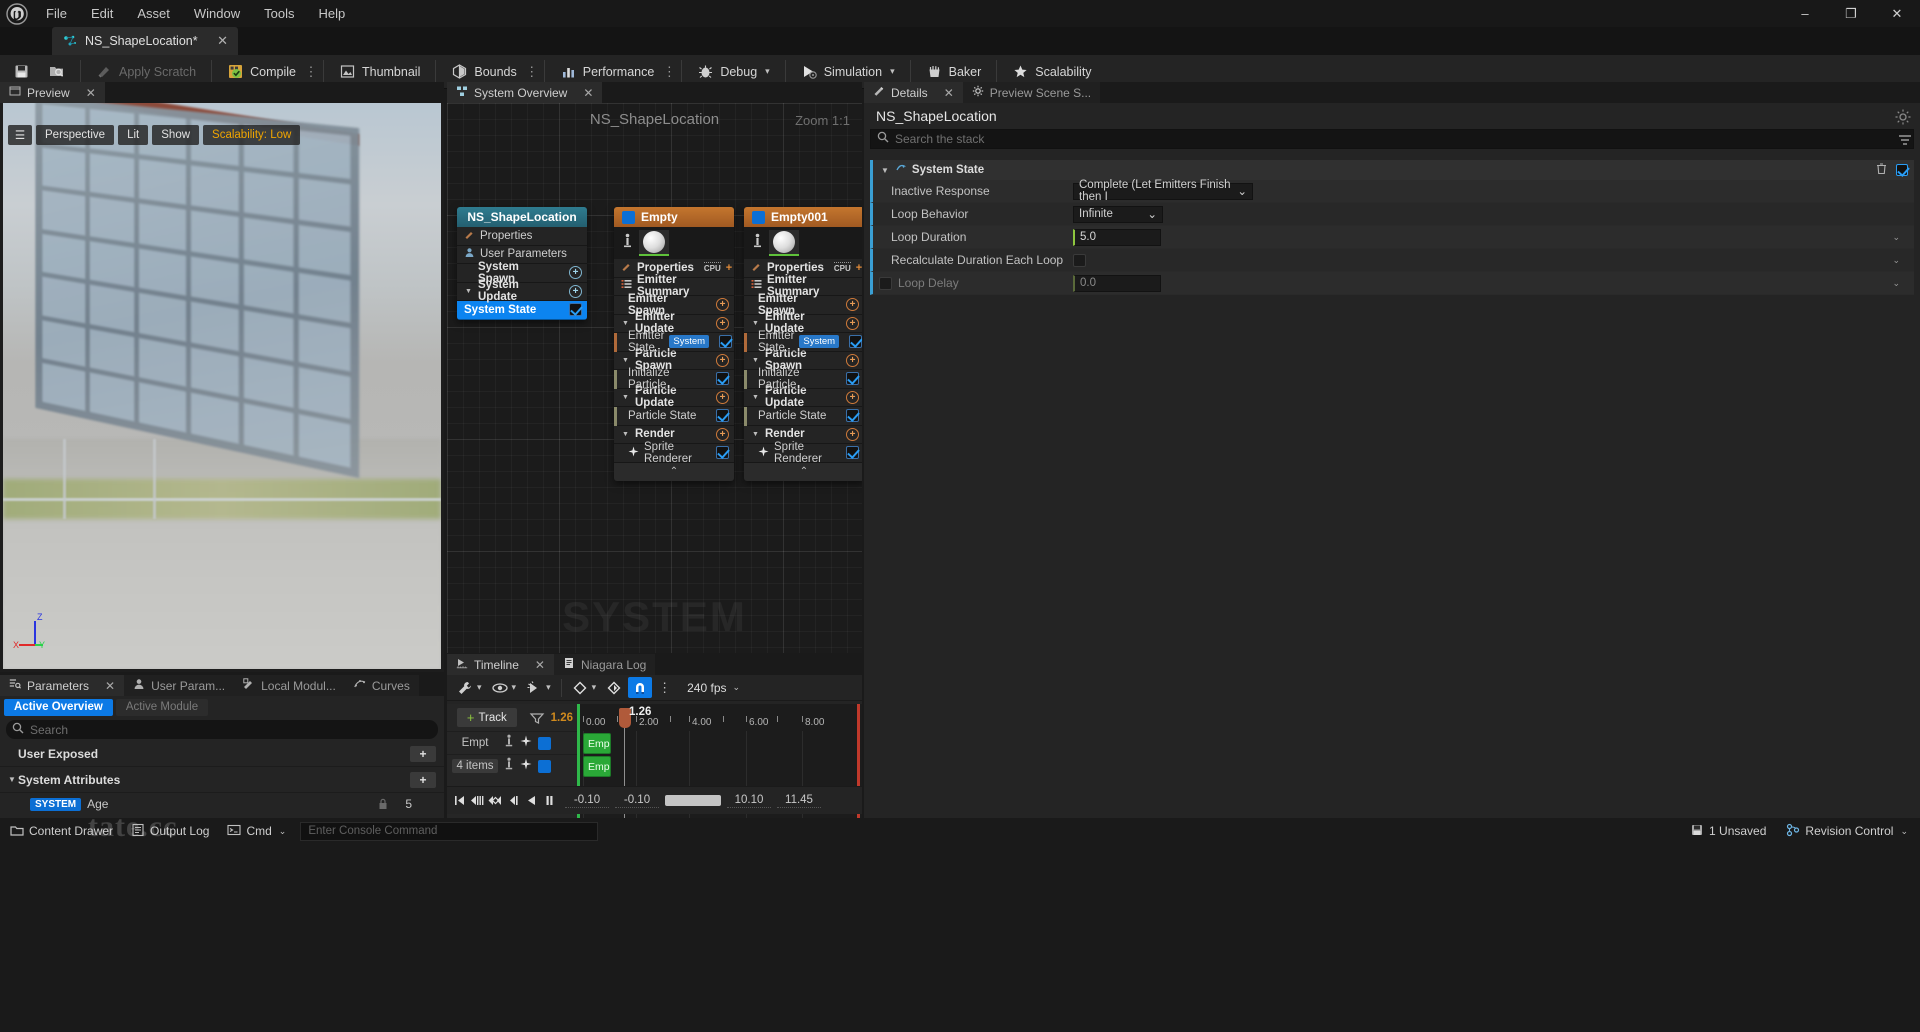  What do you see at coordinates (842, 267) in the screenshot?
I see `cpu-sim-target-label: CPU` at bounding box center [842, 267].